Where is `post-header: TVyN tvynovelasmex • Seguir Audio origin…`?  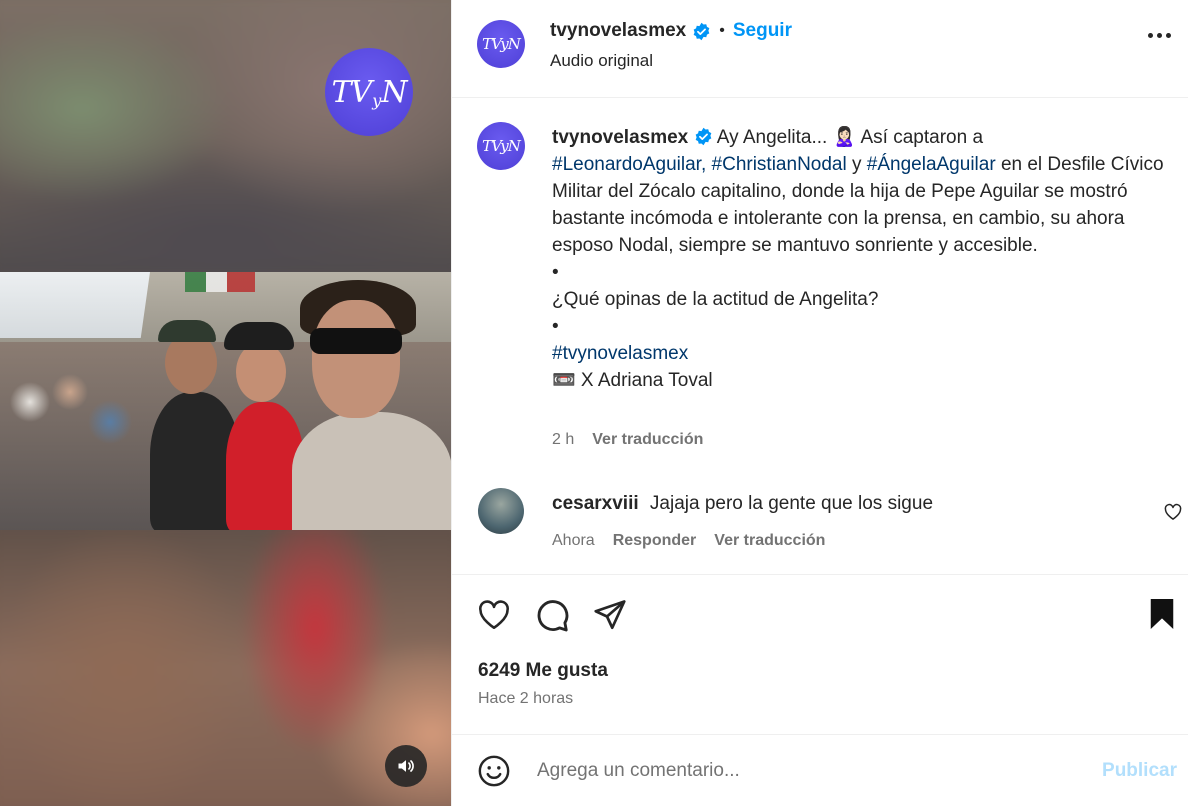 post-header: TVyN tvynovelasmex • Seguir Audio origin… is located at coordinates (820, 49).